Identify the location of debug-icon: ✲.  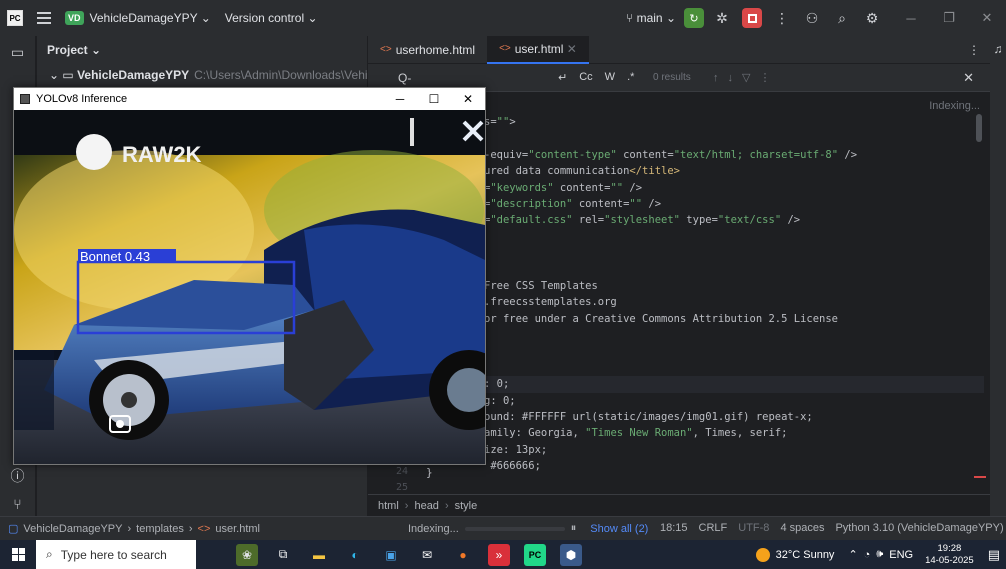
(722, 18).